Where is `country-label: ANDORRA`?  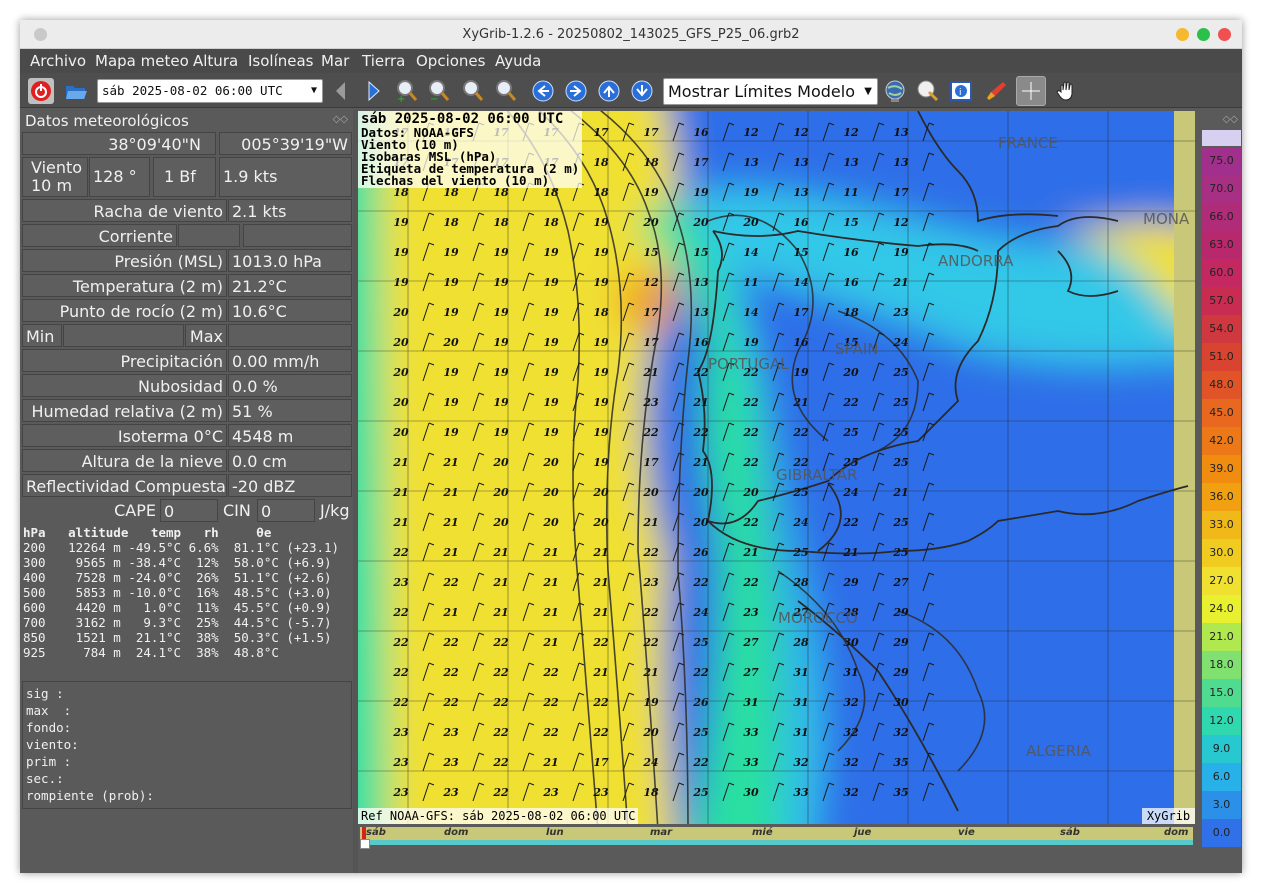
country-label: ANDORRA is located at coordinates (976, 261).